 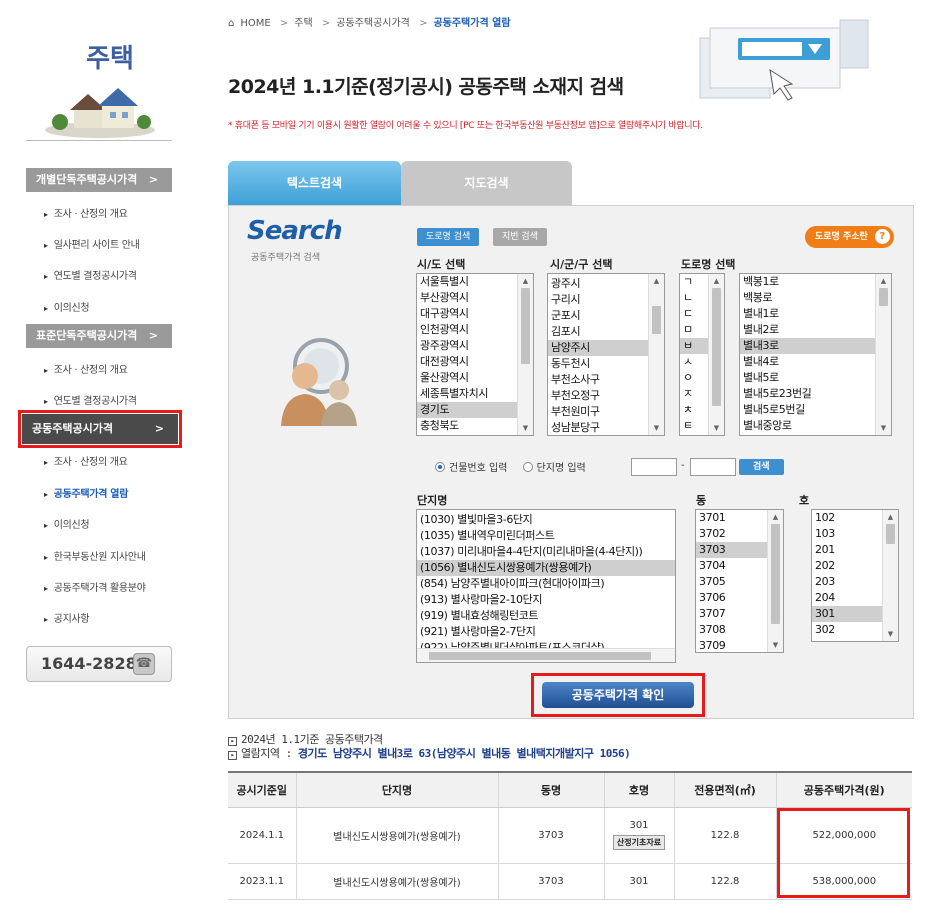 I want to click on sigungu-option: 부천오정구, so click(x=606, y=396).